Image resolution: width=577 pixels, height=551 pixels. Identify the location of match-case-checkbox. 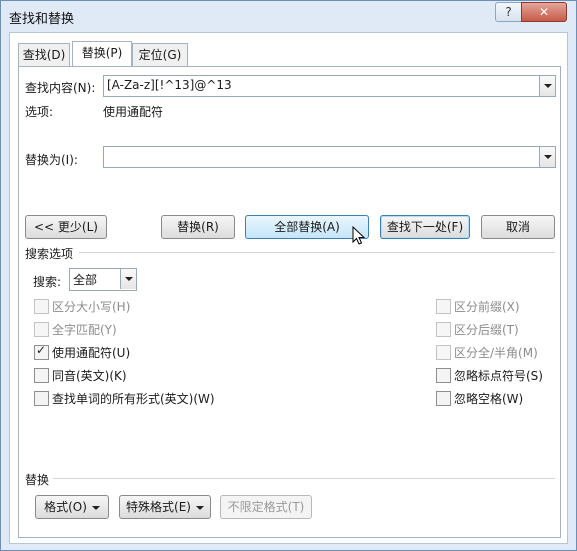
(41, 306).